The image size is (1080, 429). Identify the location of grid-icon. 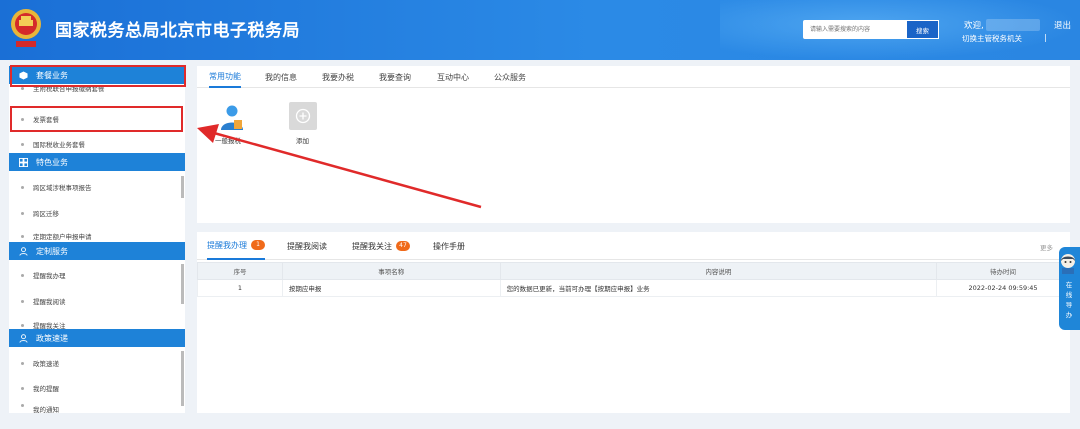
(23, 162).